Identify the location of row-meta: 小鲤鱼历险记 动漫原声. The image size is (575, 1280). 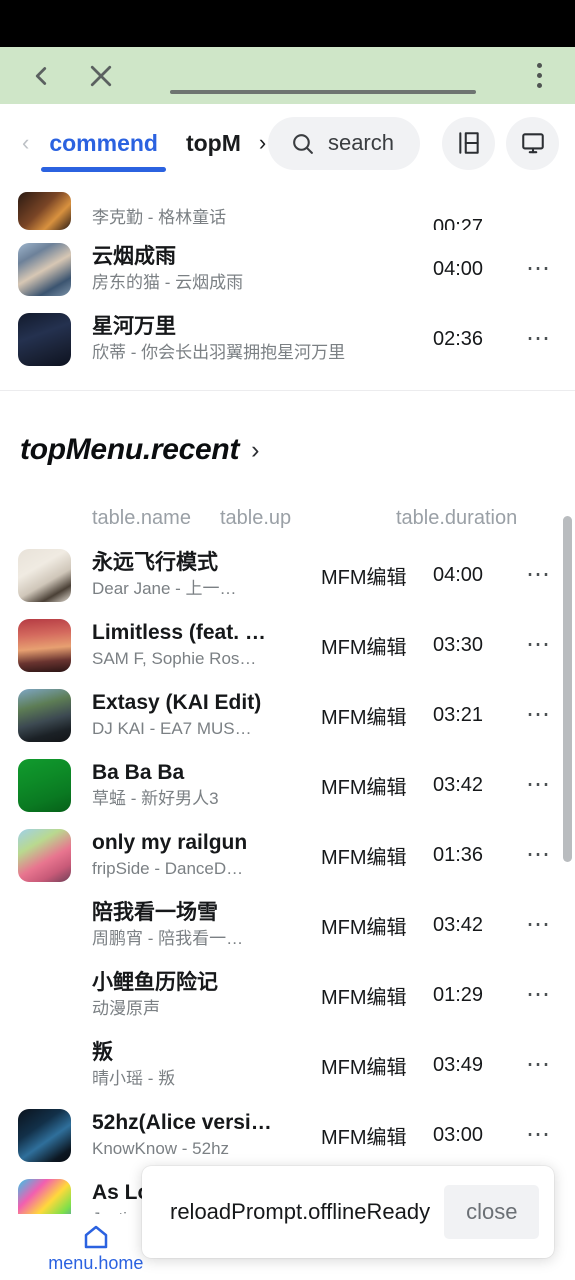
(206, 995).